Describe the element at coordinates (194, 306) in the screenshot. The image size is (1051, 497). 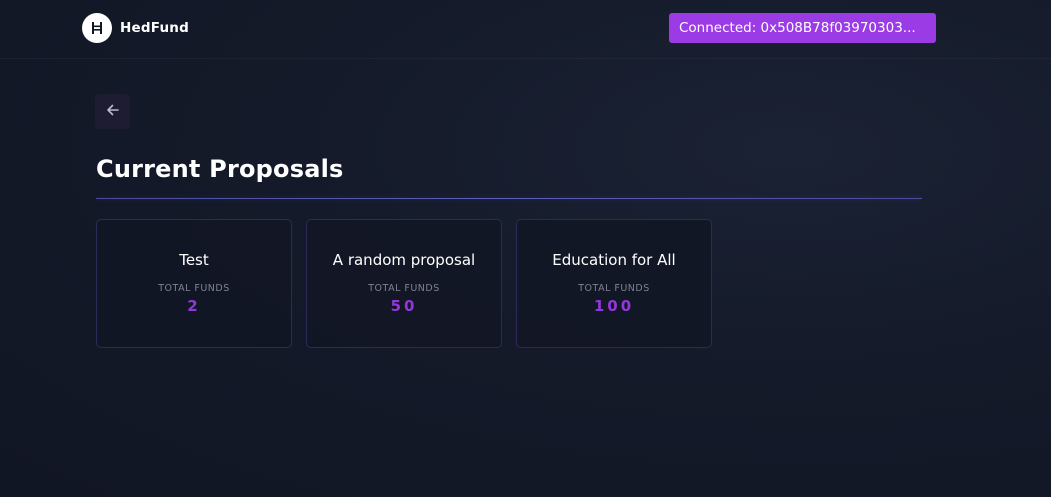
I see `total-funds-value: 2` at that location.